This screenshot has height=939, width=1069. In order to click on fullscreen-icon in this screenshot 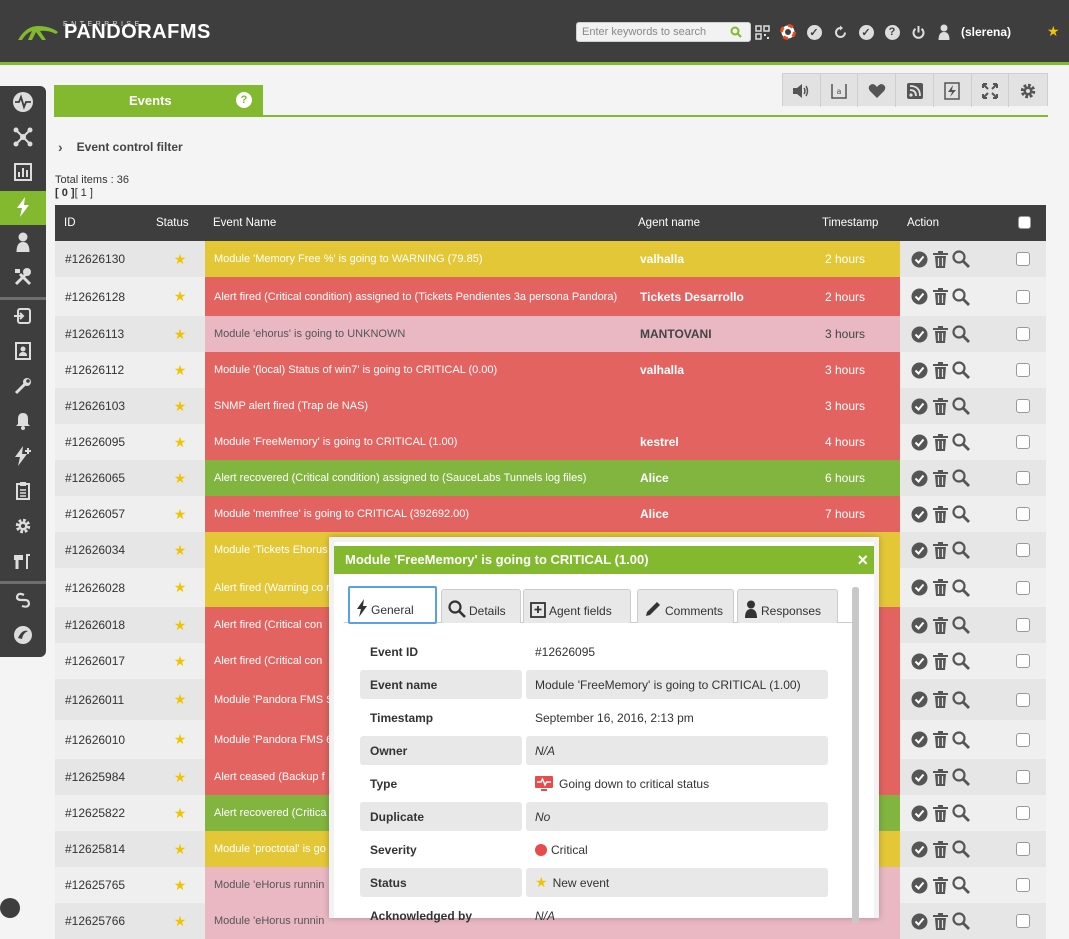, I will do `click(991, 90)`.